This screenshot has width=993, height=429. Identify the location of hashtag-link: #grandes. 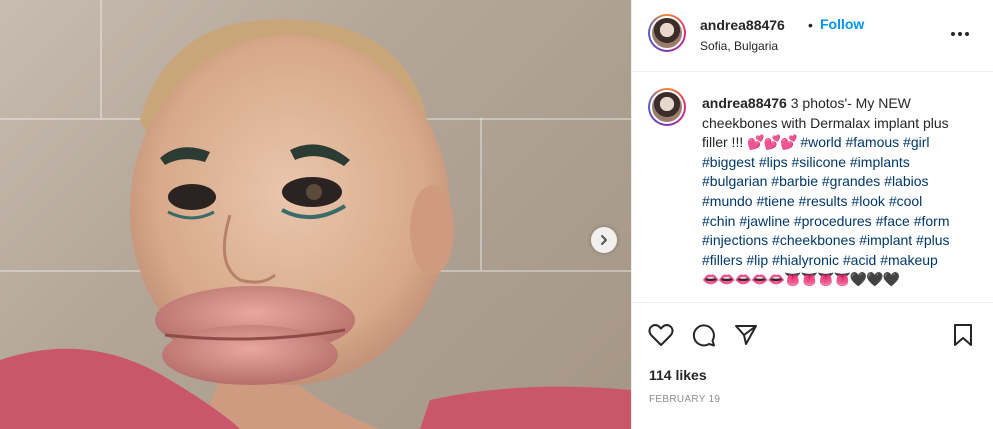
(851, 181).